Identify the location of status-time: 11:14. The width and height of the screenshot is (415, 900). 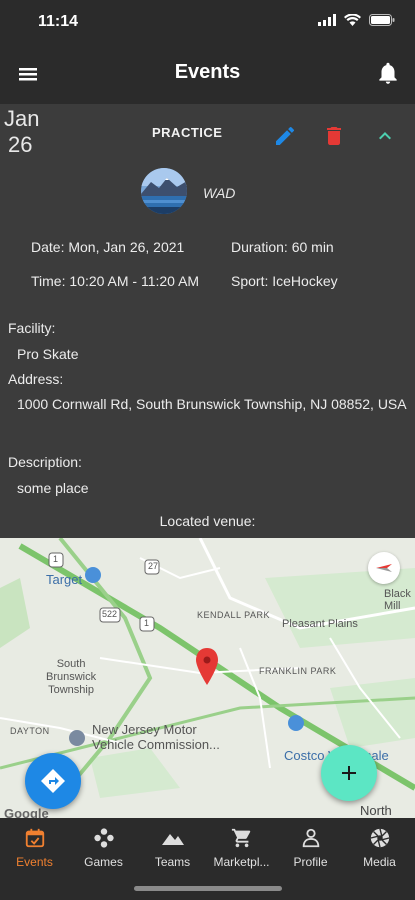
(58, 21).